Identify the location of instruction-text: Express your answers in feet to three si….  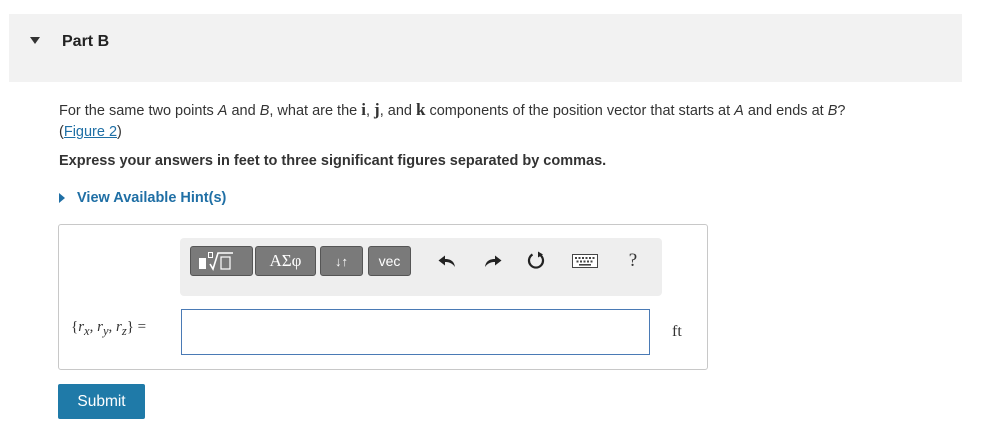
(333, 161).